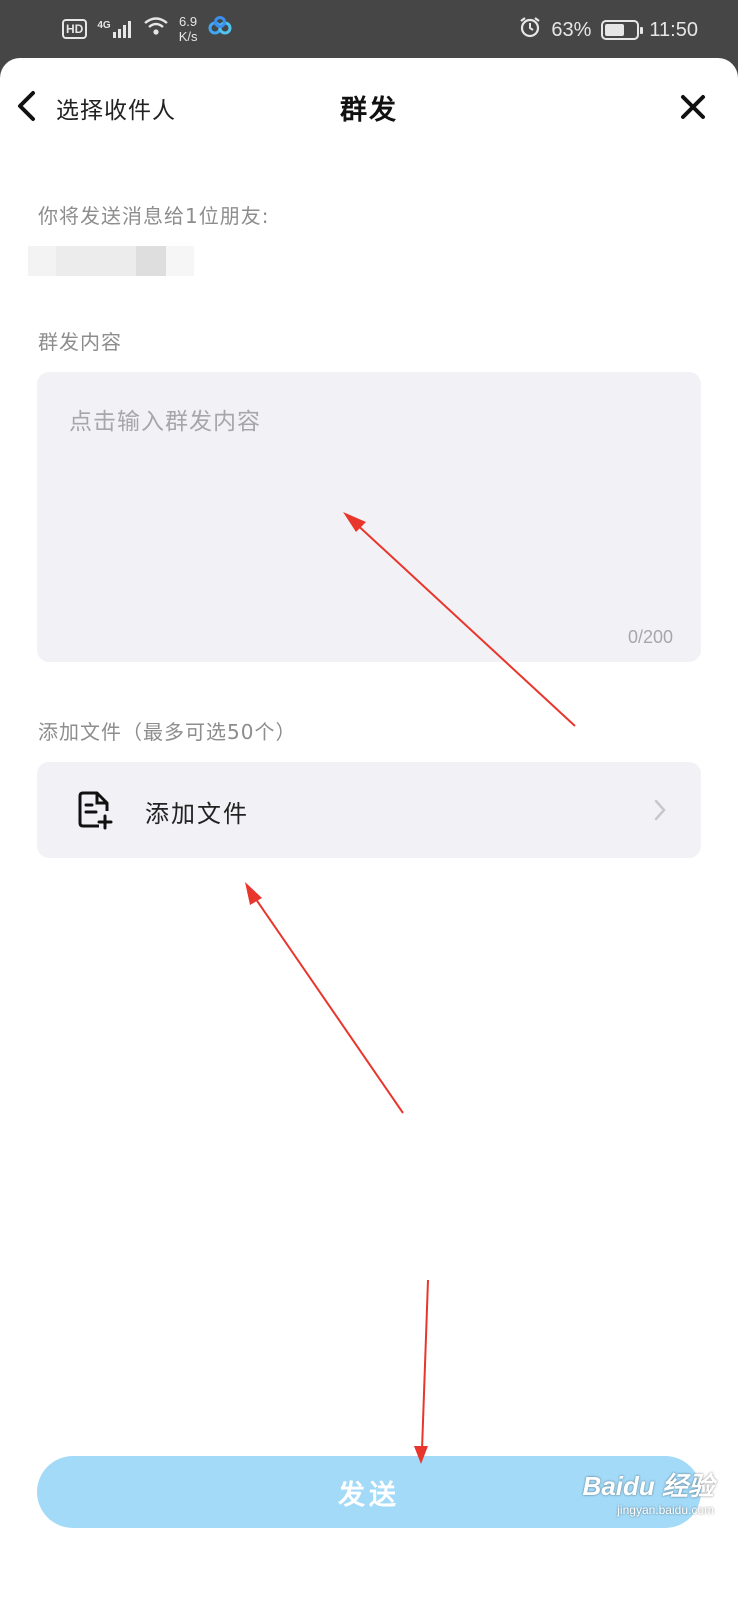 This screenshot has width=738, height=1600. Describe the element at coordinates (75, 29) in the screenshot. I see `hd-badge: HD` at that location.